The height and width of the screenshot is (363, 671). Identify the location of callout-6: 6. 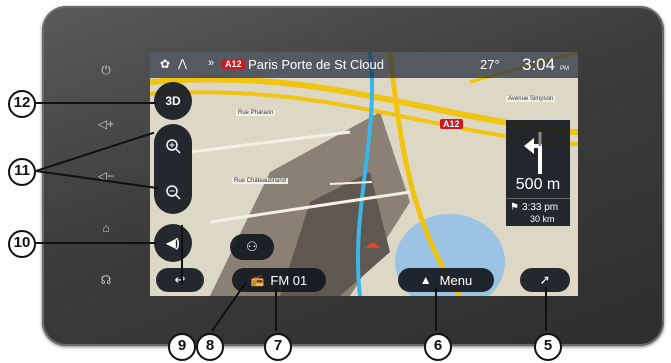
(438, 347).